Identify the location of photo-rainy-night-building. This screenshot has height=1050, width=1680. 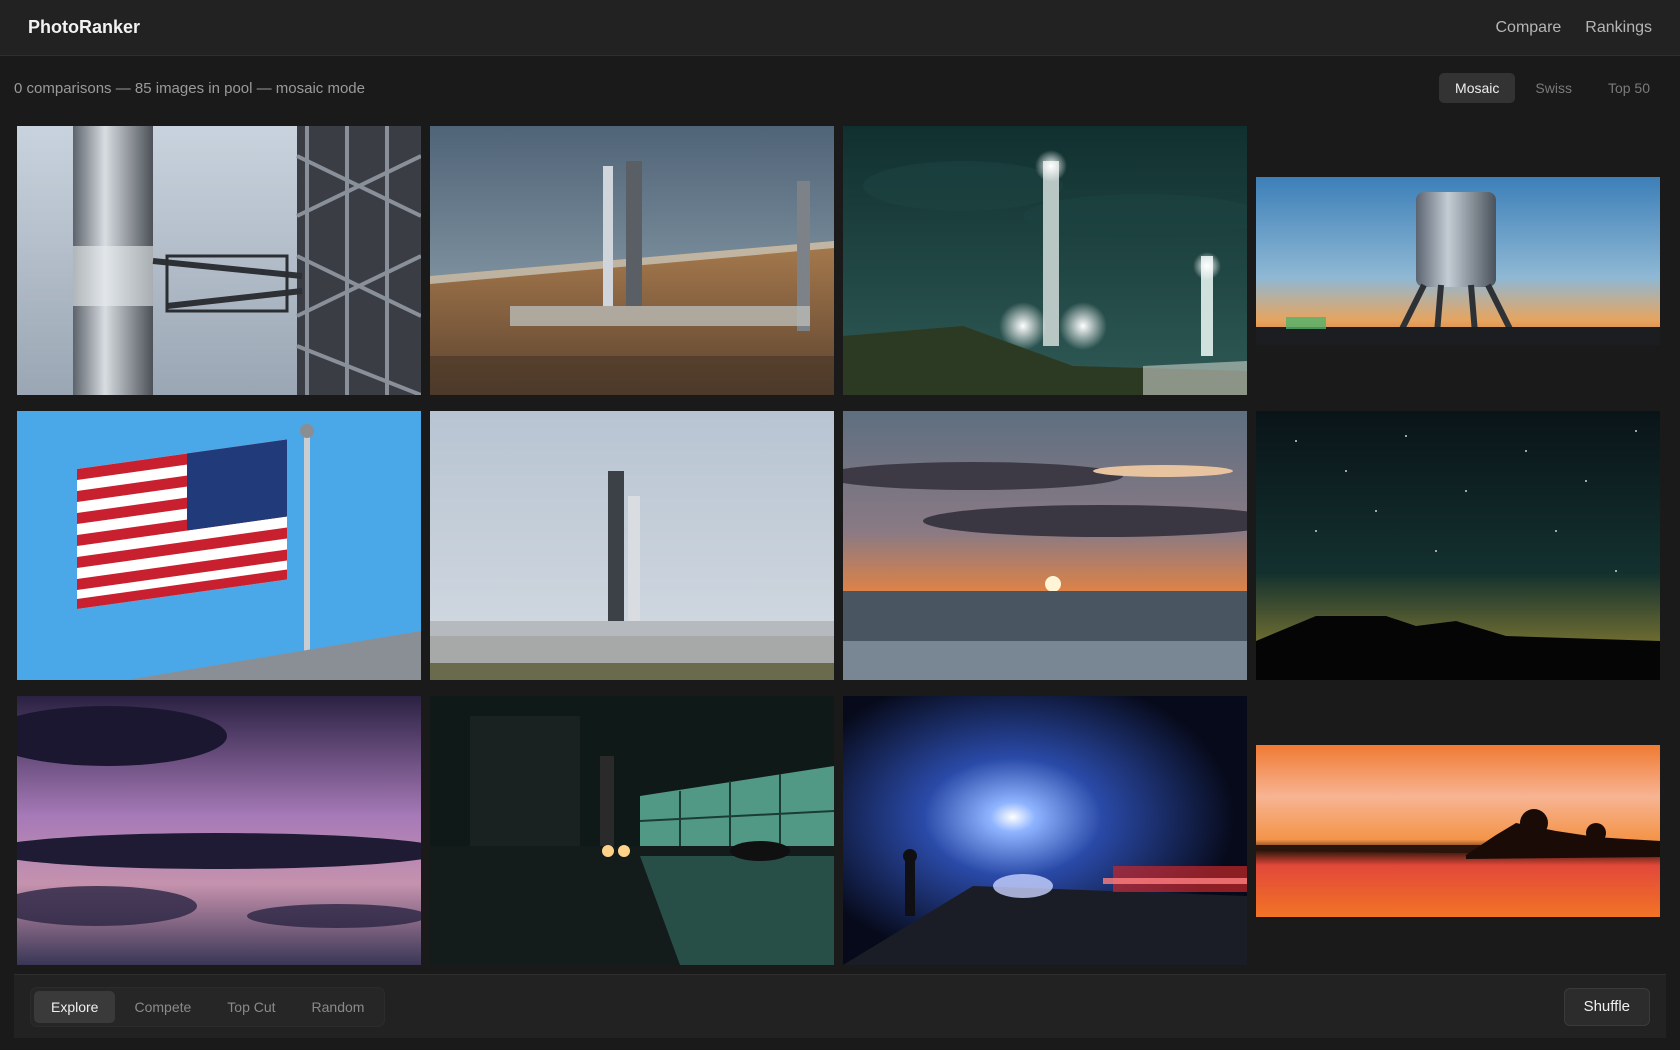
(632, 830).